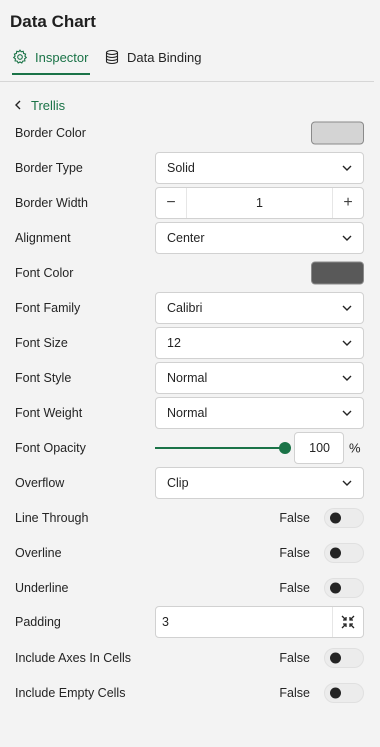 The width and height of the screenshot is (380, 747). I want to click on row-underline: Underline False, so click(187, 588).